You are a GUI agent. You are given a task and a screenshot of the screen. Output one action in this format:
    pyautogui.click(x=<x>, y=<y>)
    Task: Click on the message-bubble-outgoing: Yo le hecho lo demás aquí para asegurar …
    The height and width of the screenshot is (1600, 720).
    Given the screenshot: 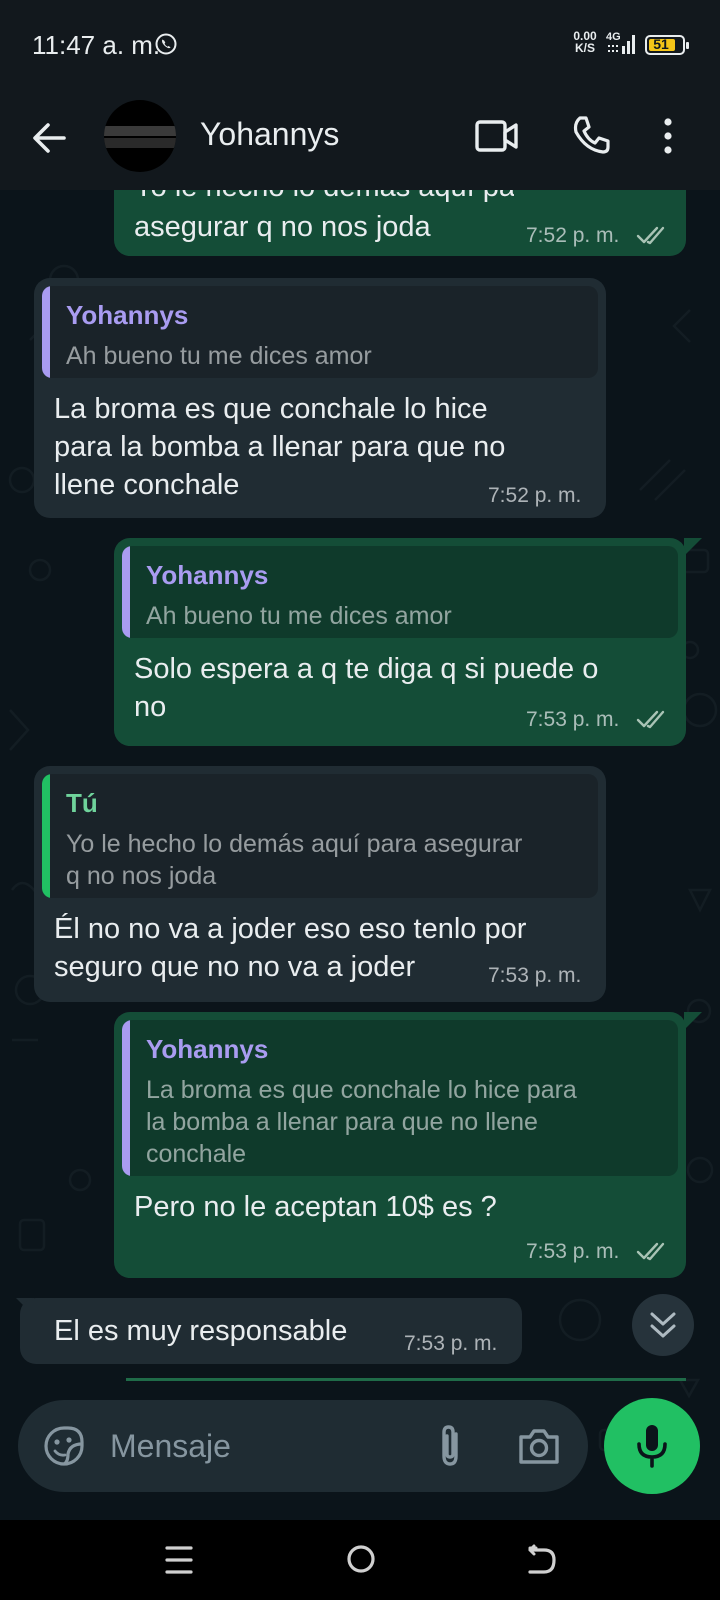 What is the action you would take?
    pyautogui.click(x=400, y=223)
    